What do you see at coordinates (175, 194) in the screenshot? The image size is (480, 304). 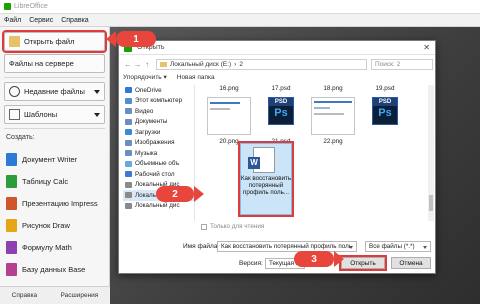 I see `callout-2: 2` at bounding box center [175, 194].